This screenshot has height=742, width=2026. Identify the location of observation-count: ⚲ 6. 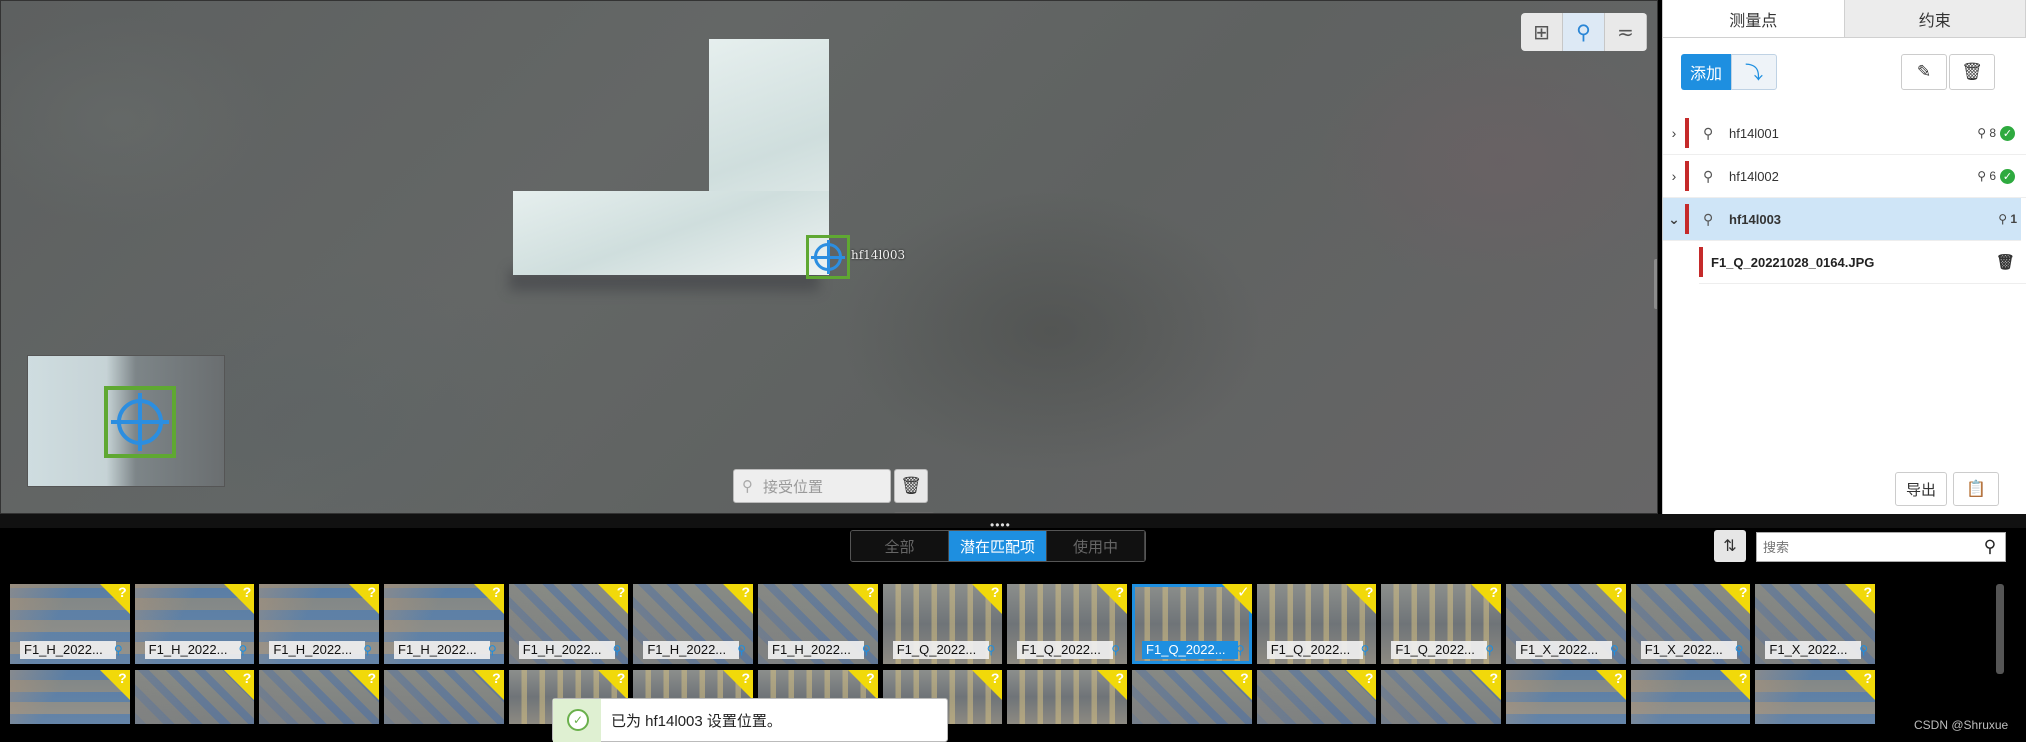
(1986, 176).